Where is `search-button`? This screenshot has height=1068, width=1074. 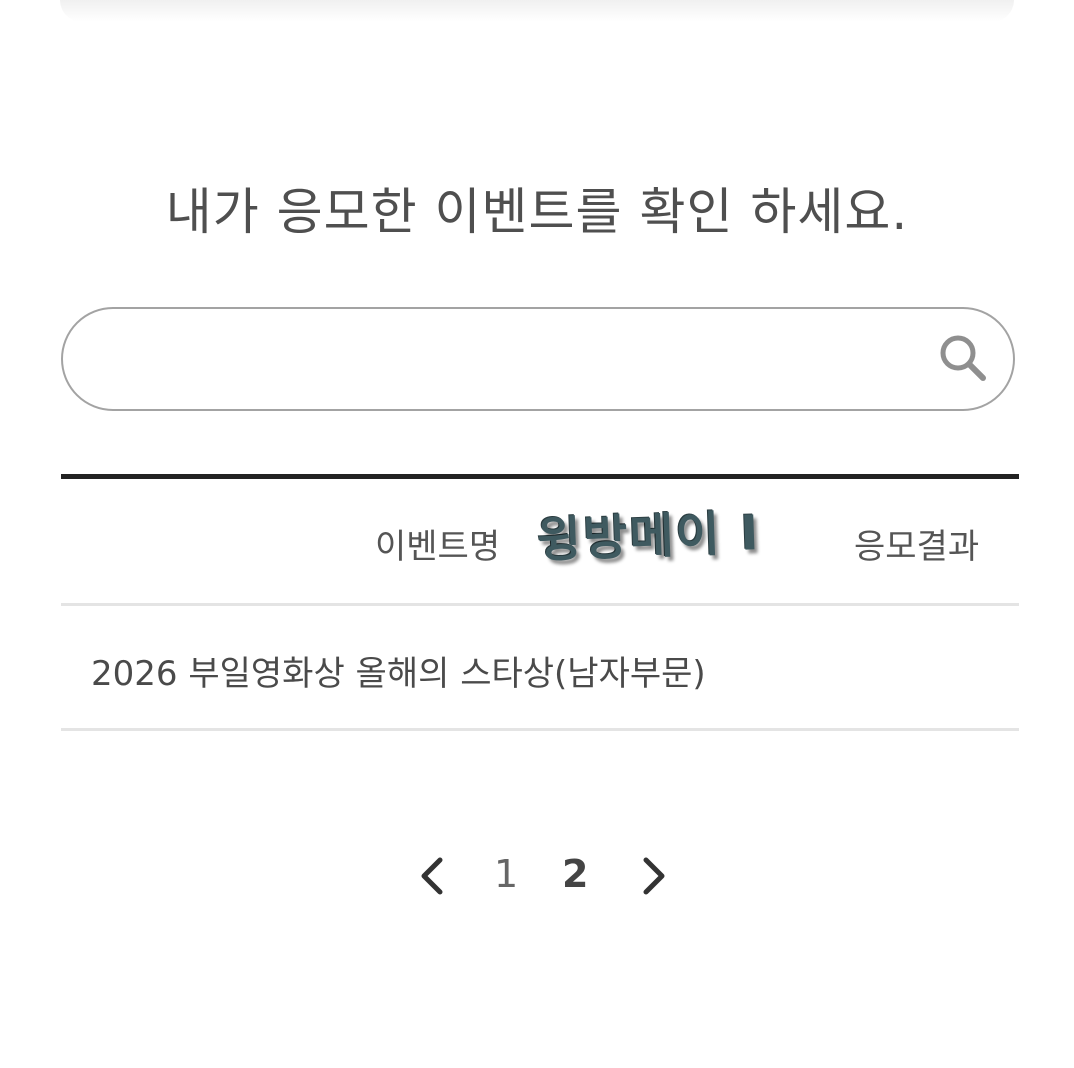 search-button is located at coordinates (963, 359).